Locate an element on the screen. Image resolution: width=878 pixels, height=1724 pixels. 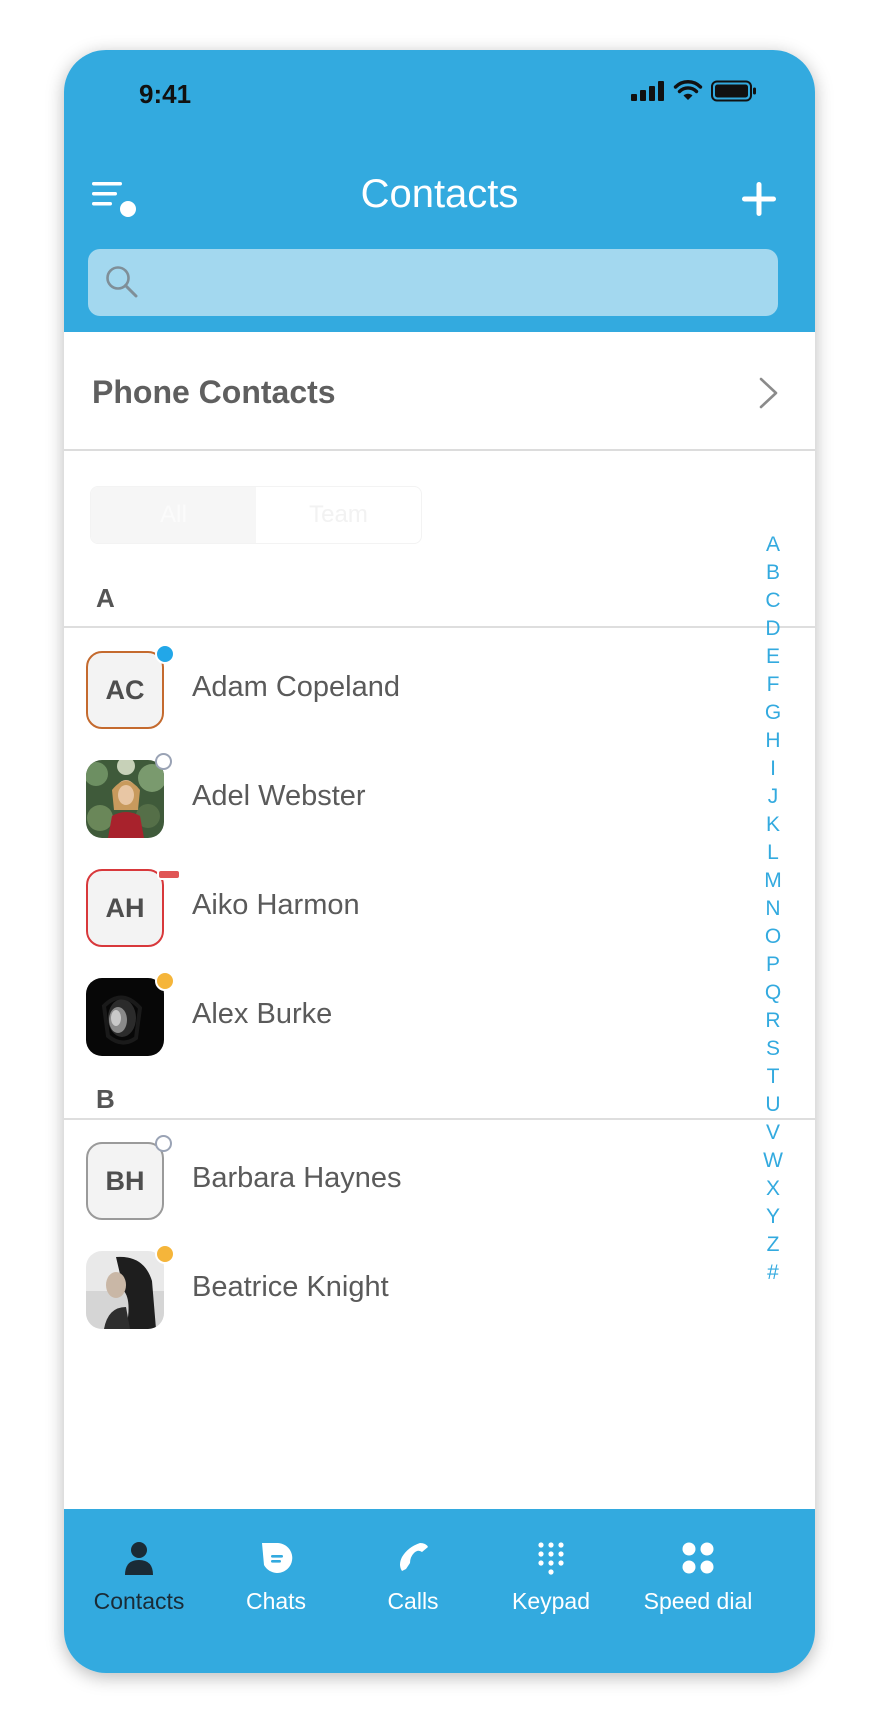
alphabet-index-letter: G is located at coordinates (773, 713).